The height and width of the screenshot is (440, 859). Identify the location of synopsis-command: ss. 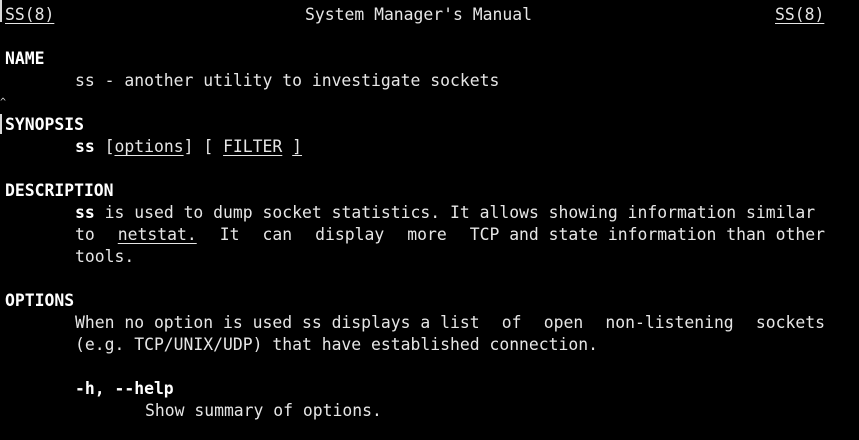
(85, 146).